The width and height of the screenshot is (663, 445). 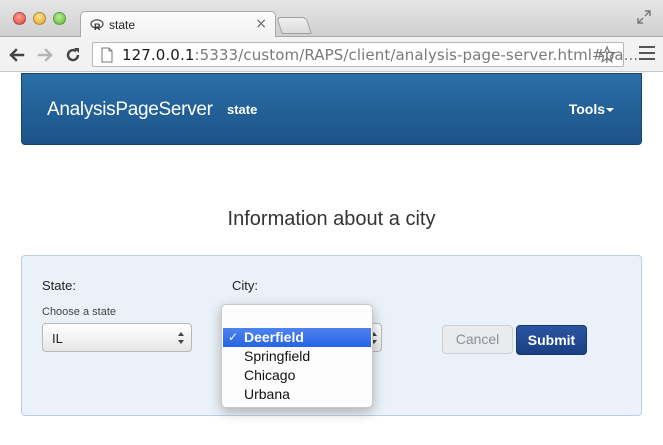 What do you see at coordinates (130, 110) in the screenshot?
I see `brand-link: AnalysisPageServer` at bounding box center [130, 110].